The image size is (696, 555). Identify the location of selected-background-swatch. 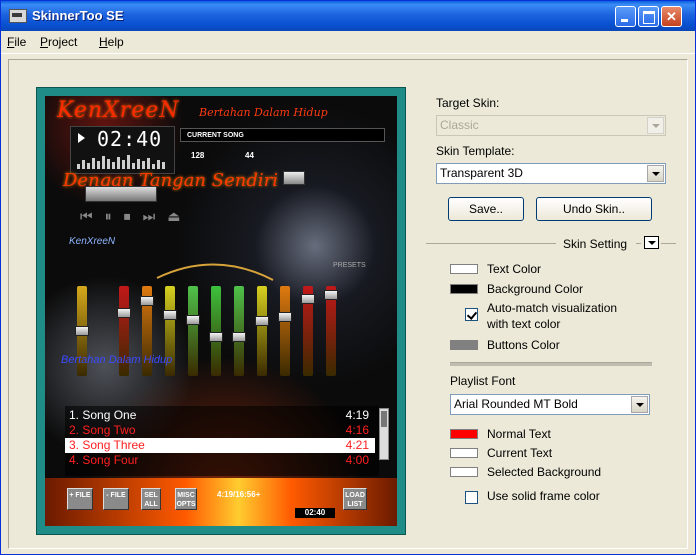
(464, 472).